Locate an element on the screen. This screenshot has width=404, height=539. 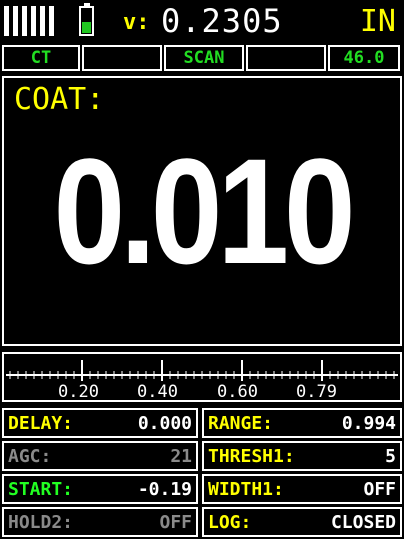
scan-indicator: SCAN is located at coordinates (204, 58).